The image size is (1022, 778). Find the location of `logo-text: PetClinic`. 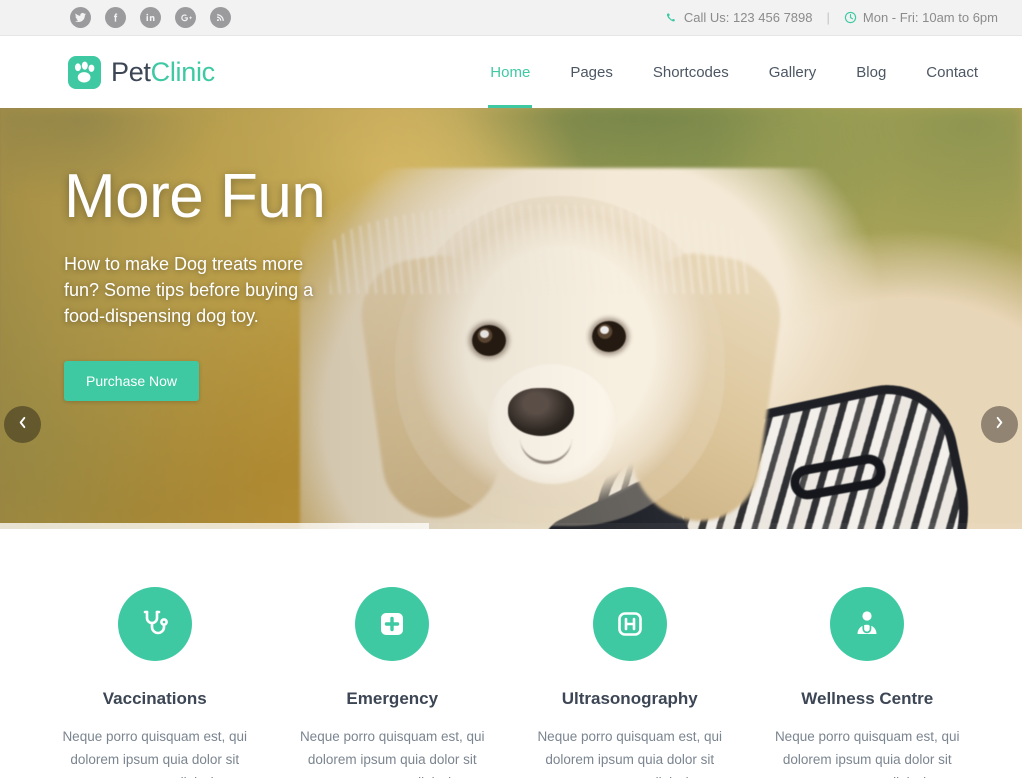

logo-text: PetClinic is located at coordinates (163, 72).